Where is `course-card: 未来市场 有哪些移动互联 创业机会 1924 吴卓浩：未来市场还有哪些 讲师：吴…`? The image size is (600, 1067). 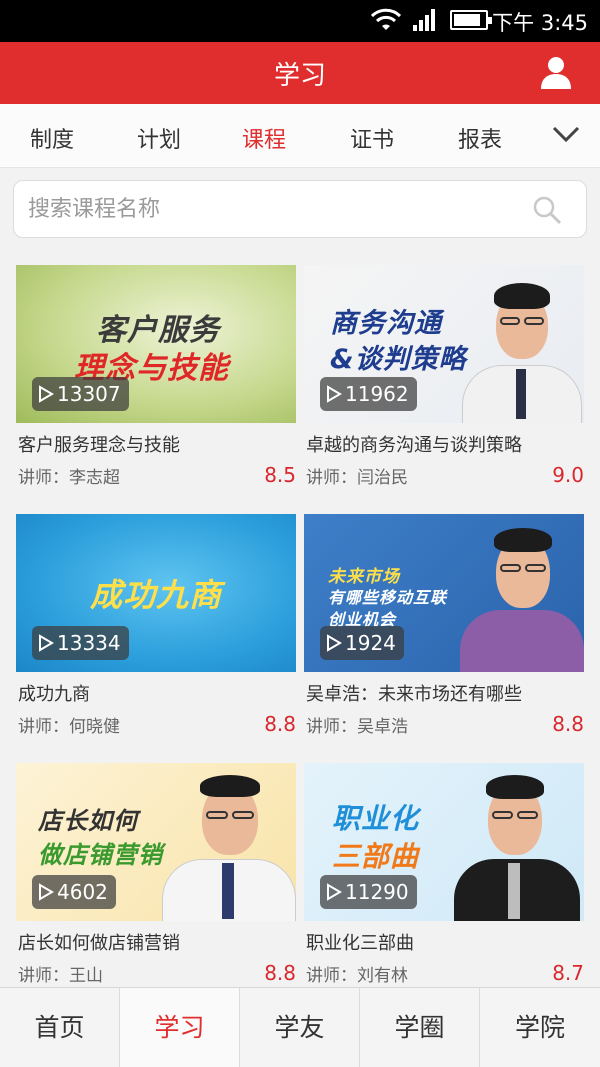
course-card: 未来市场 有哪些移动互联 创业机会 1924 吴卓浩：未来市场还有哪些 讲师：吴… is located at coordinates (444, 625).